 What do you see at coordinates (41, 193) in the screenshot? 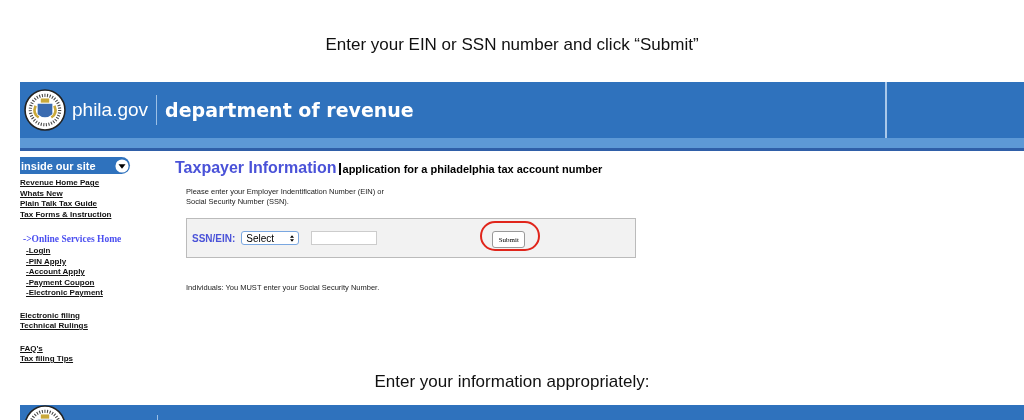
I see `sidebar-link: Whats New` at bounding box center [41, 193].